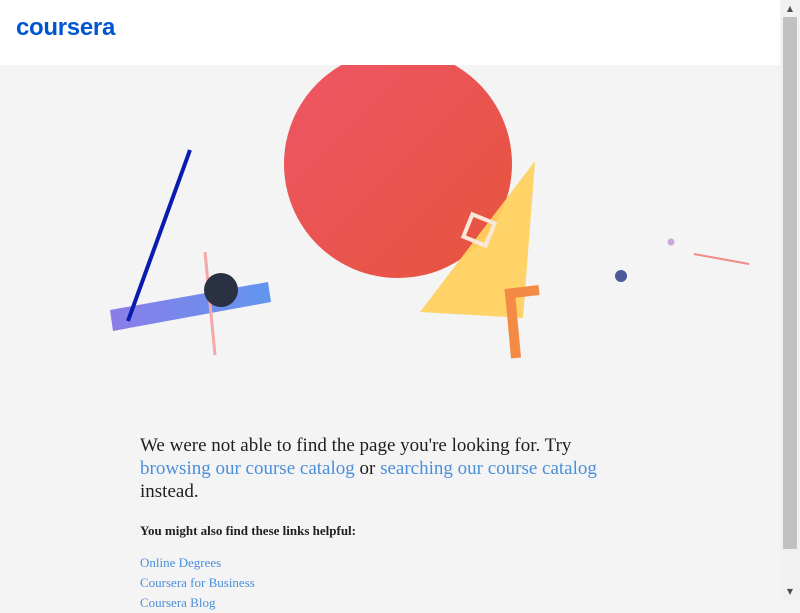 Image resolution: width=800 pixels, height=613 pixels. What do you see at coordinates (390, 603) in the screenshot?
I see `coursera-blog-link: Coursera Blog` at bounding box center [390, 603].